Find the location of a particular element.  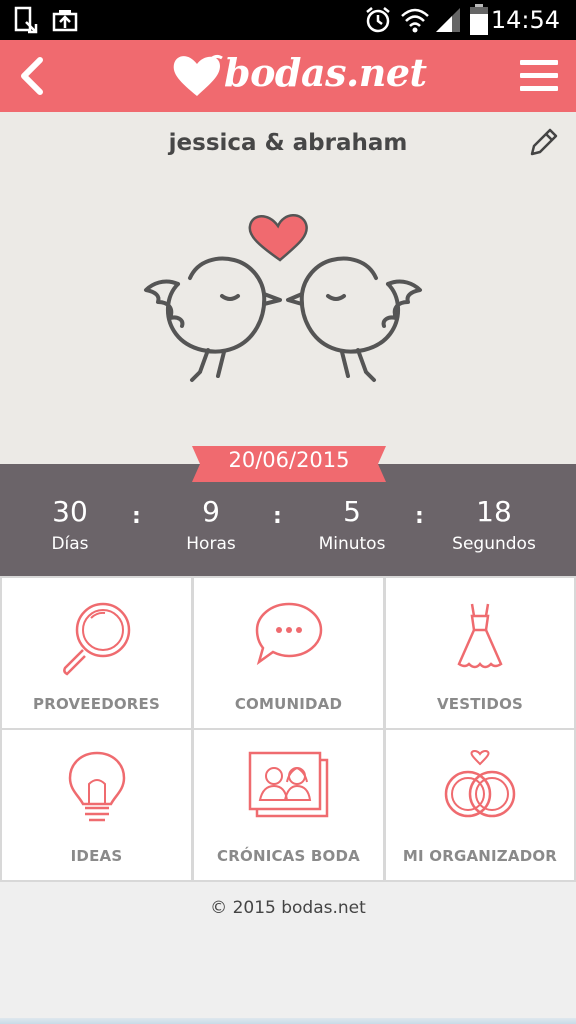

menu-tile-ideas: IDEAS is located at coordinates (96, 805).